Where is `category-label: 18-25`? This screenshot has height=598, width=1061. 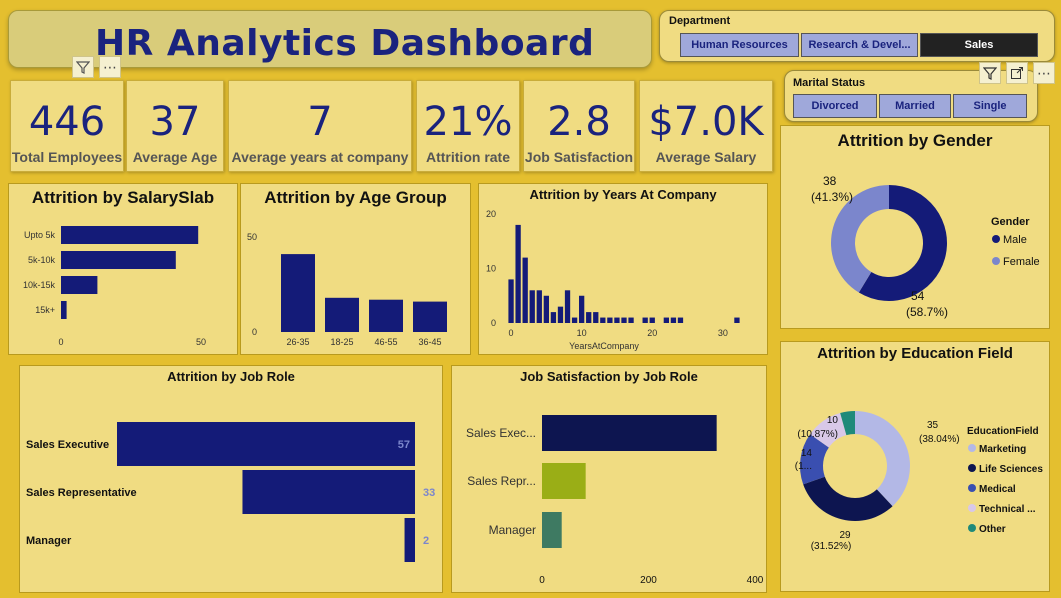
category-label: 18-25 is located at coordinates (341, 342).